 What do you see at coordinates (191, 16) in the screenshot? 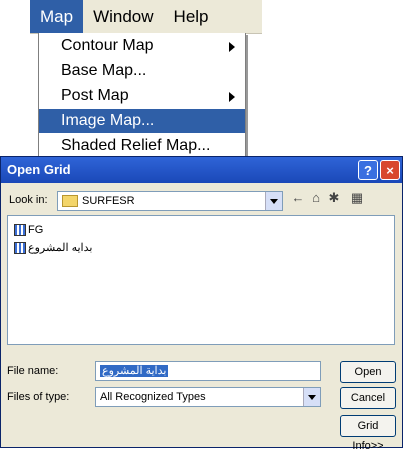
I see `menu-help: Help` at bounding box center [191, 16].